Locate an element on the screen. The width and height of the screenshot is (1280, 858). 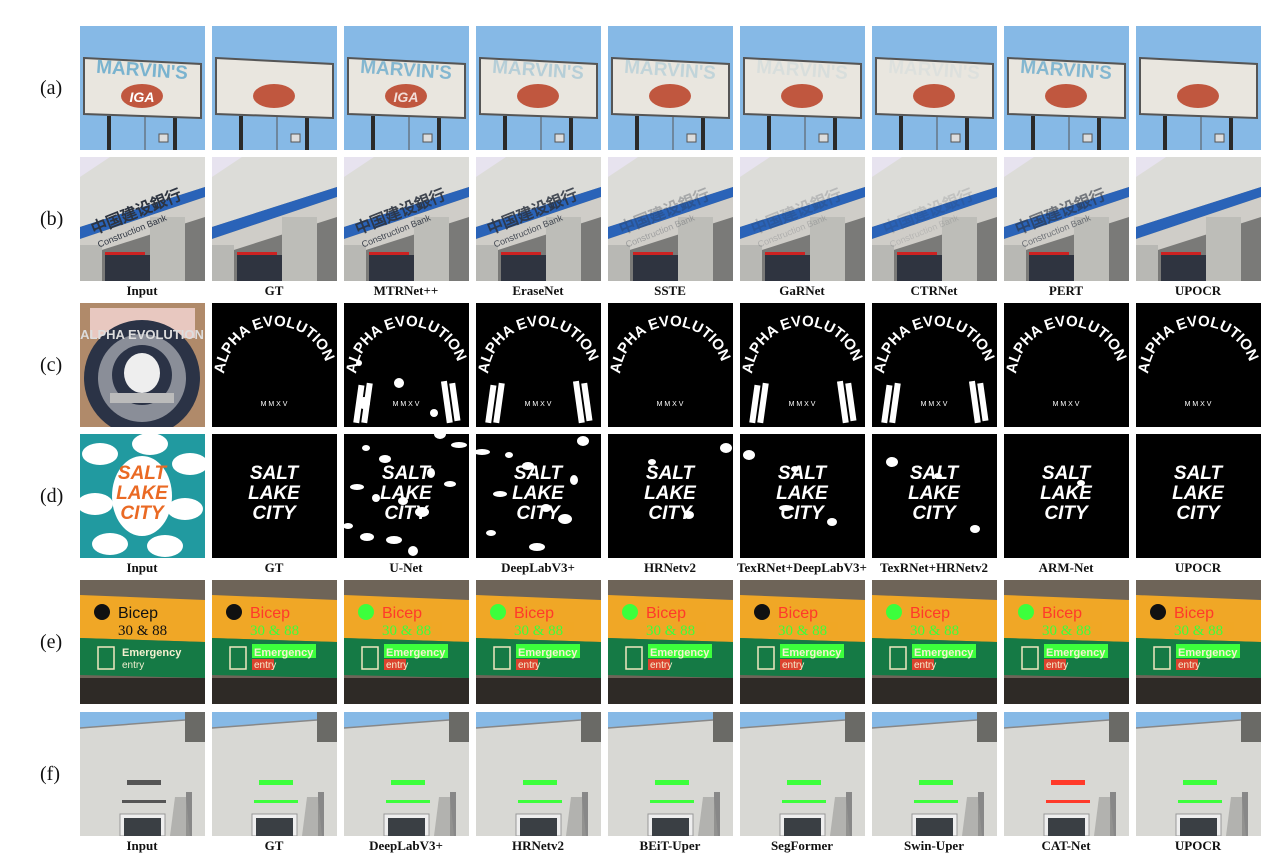
method-caption: BEiT-Uper is located at coordinates (670, 845).